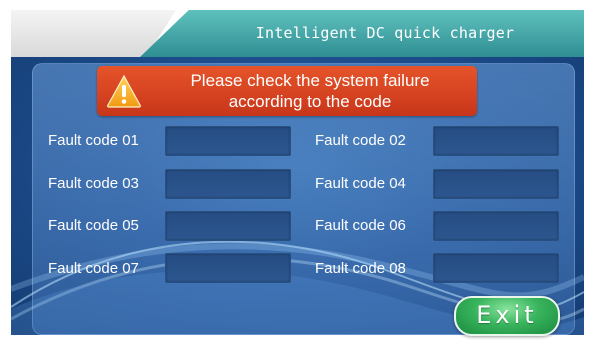  I want to click on fault-code-08-label: Fault code 08, so click(360, 268).